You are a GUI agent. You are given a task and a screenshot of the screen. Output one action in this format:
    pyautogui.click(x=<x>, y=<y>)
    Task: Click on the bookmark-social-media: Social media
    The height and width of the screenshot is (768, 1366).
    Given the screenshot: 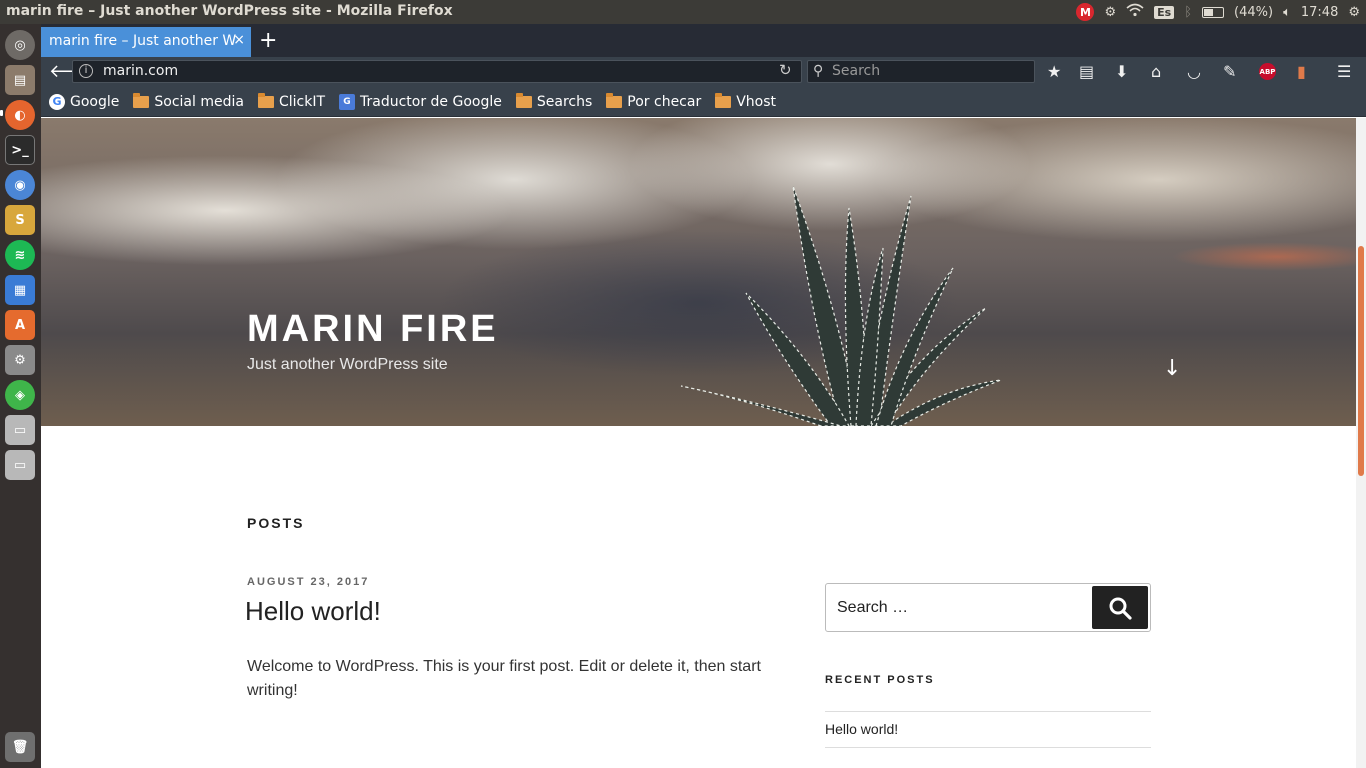 What is the action you would take?
    pyautogui.click(x=188, y=101)
    